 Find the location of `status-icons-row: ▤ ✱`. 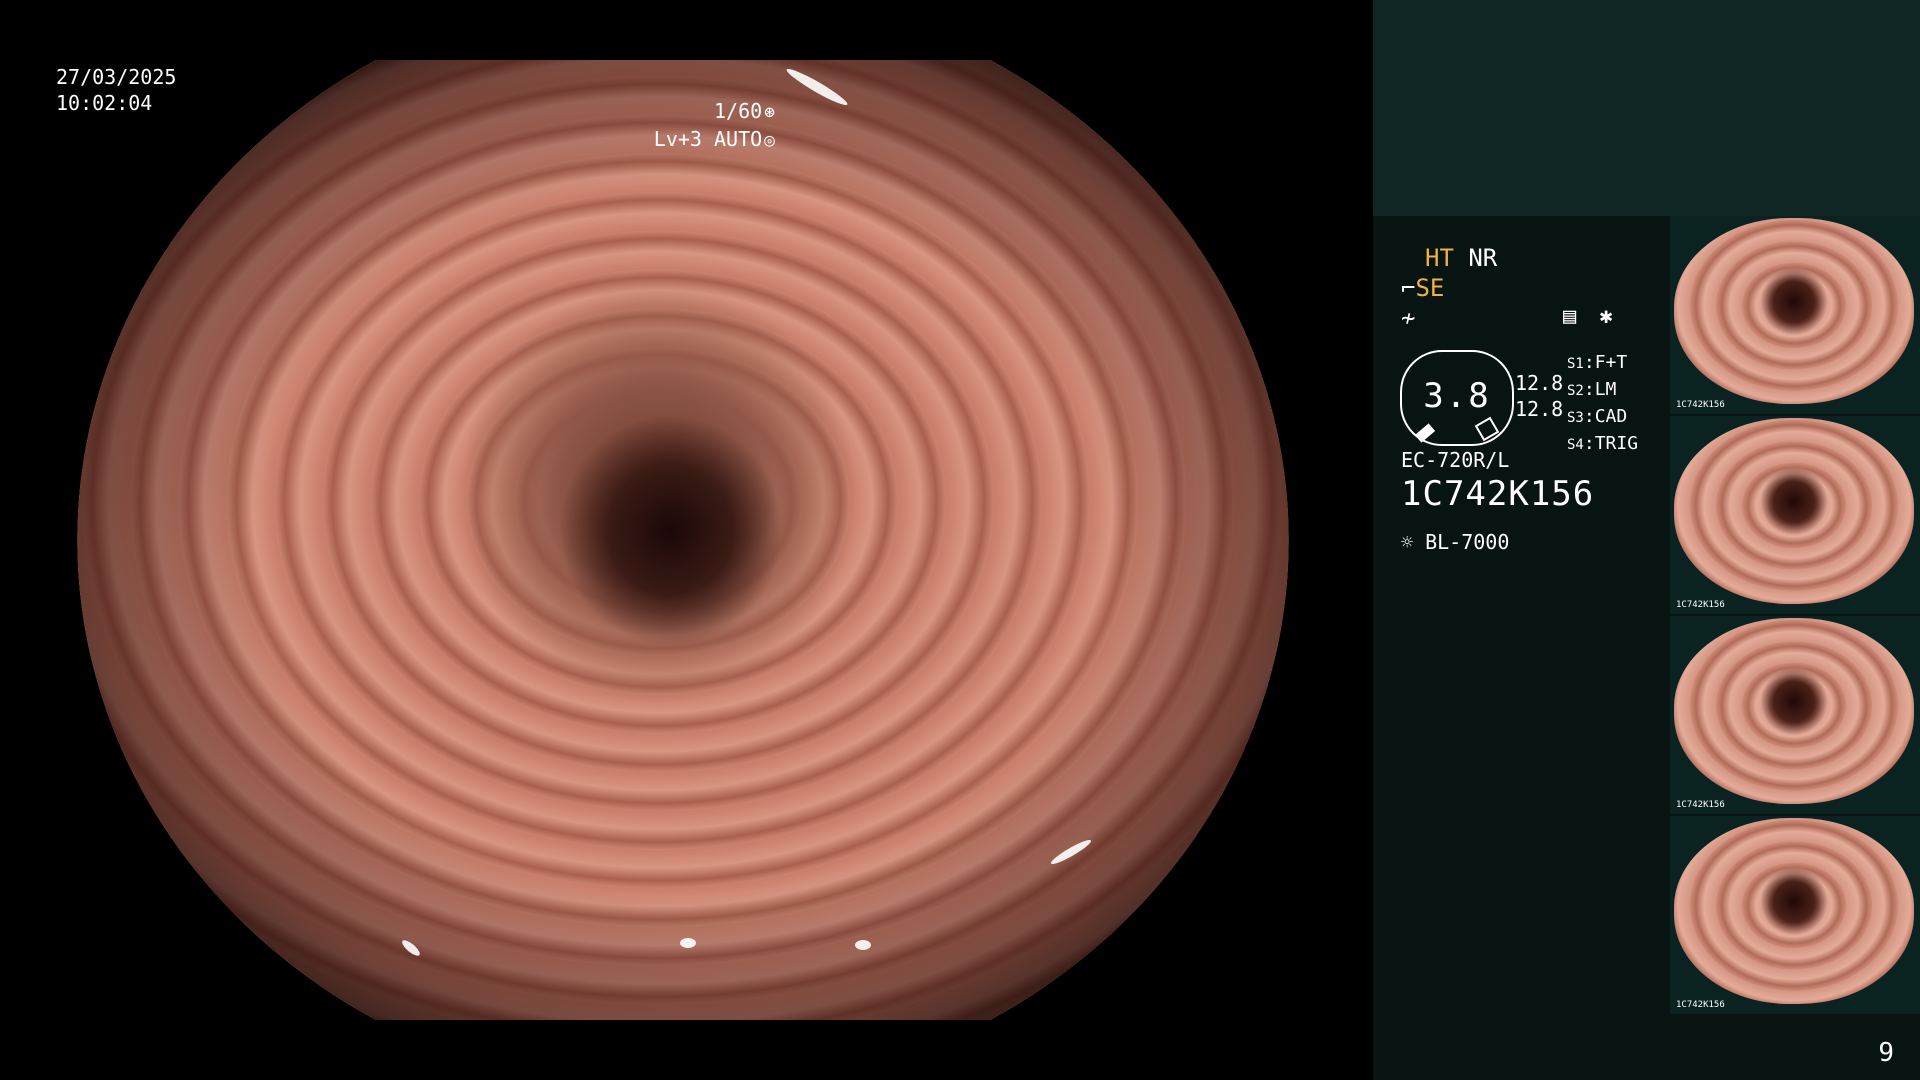

status-icons-row: ▤ ✱ is located at coordinates (1588, 316).